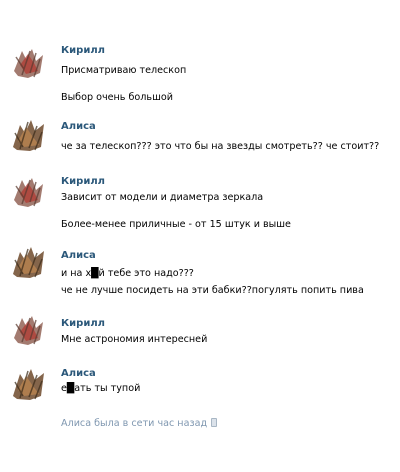  What do you see at coordinates (134, 423) in the screenshot?
I see `online-status-text: Алиса была в сети час назад` at bounding box center [134, 423].